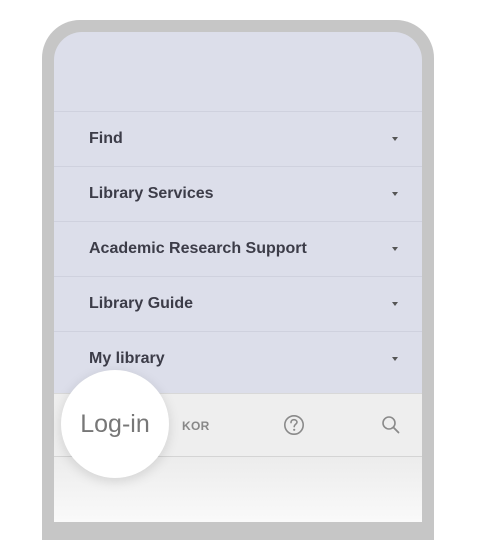 This screenshot has height=540, width=480. I want to click on login-label: Log-in, so click(115, 423).